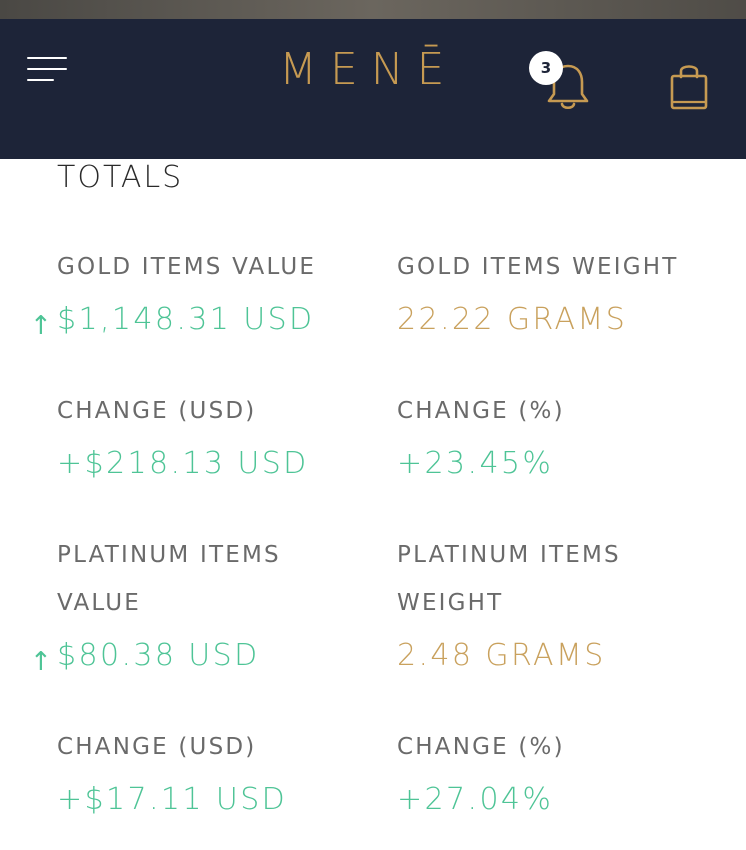 This screenshot has height=850, width=746. What do you see at coordinates (450, 603) in the screenshot?
I see `platinum-items-weight-label-line2: WEIGHT` at bounding box center [450, 603].